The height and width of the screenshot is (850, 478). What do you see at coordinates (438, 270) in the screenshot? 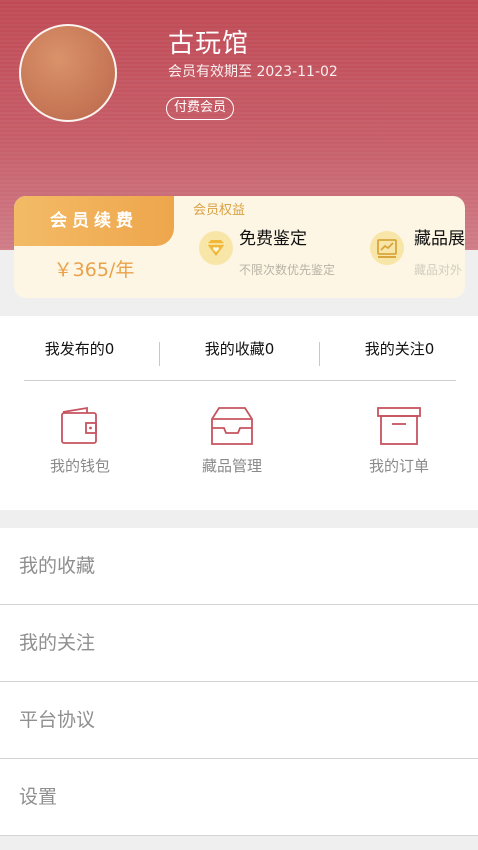
I see `benefit-desc: 藏品对外` at bounding box center [438, 270].